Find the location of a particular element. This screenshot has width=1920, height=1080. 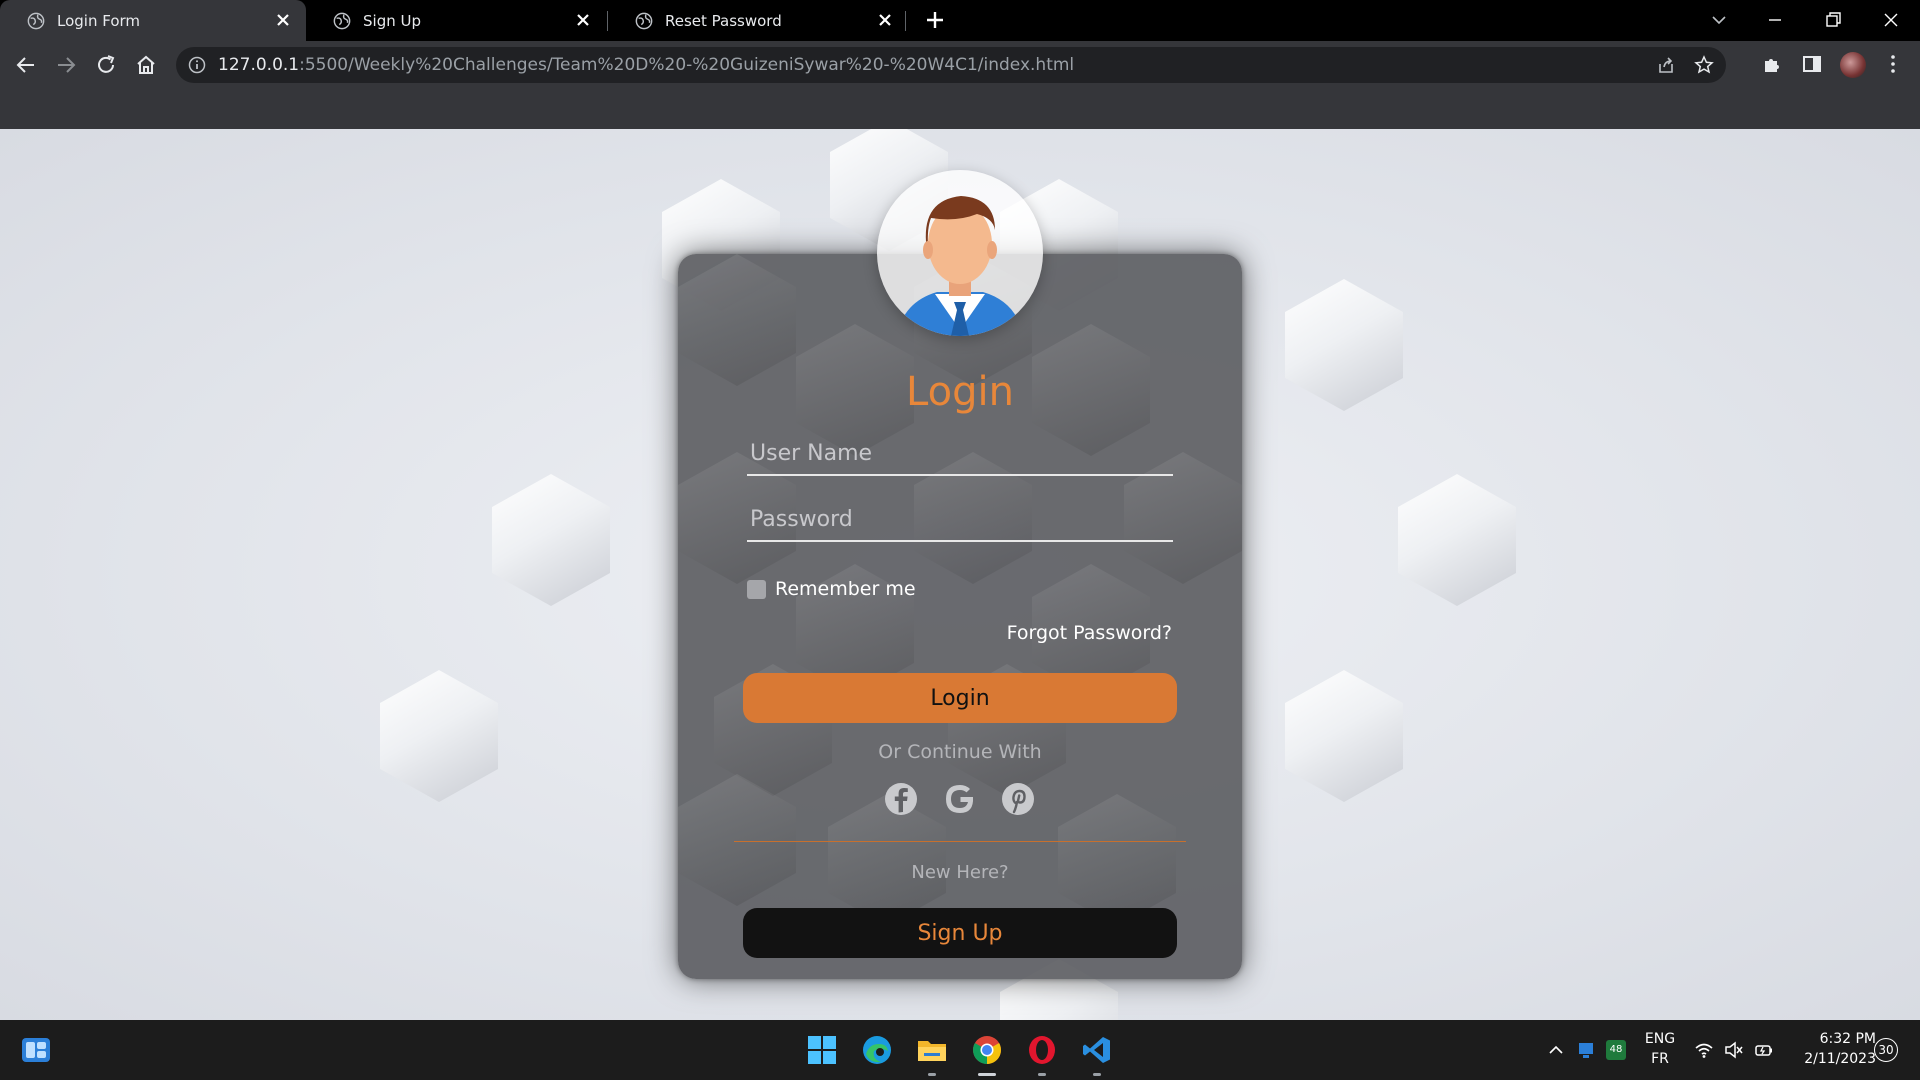

sign-up-button: Sign Up is located at coordinates (960, 933).